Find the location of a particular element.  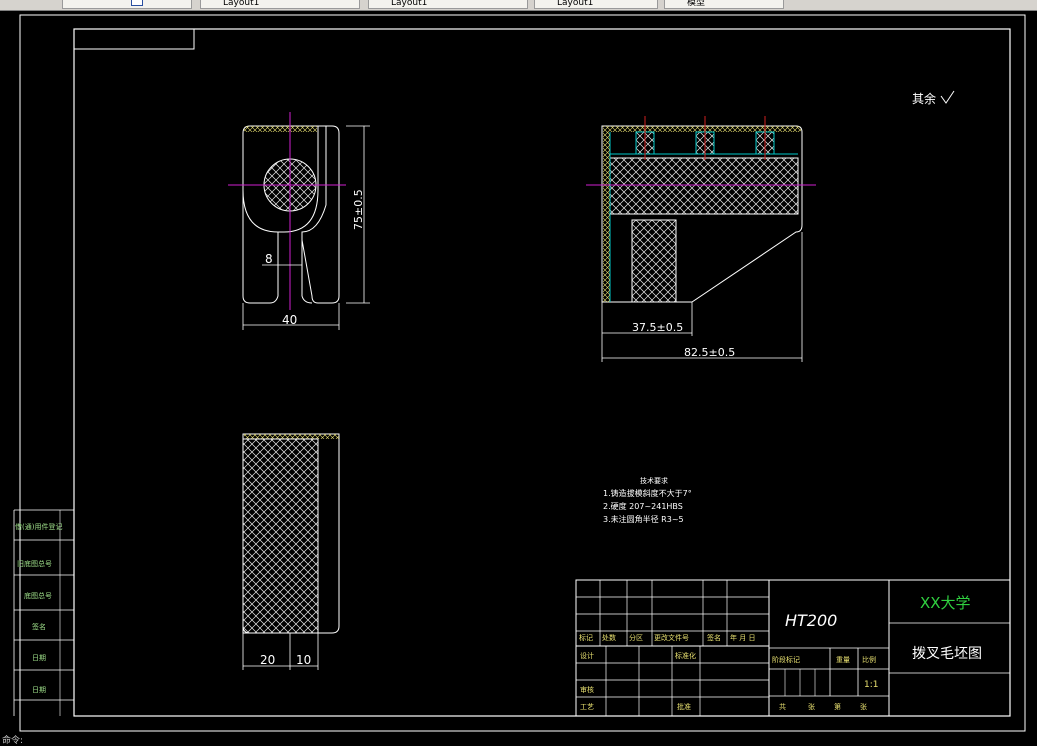

sheet-number-prefix: 第 is located at coordinates (837, 706).